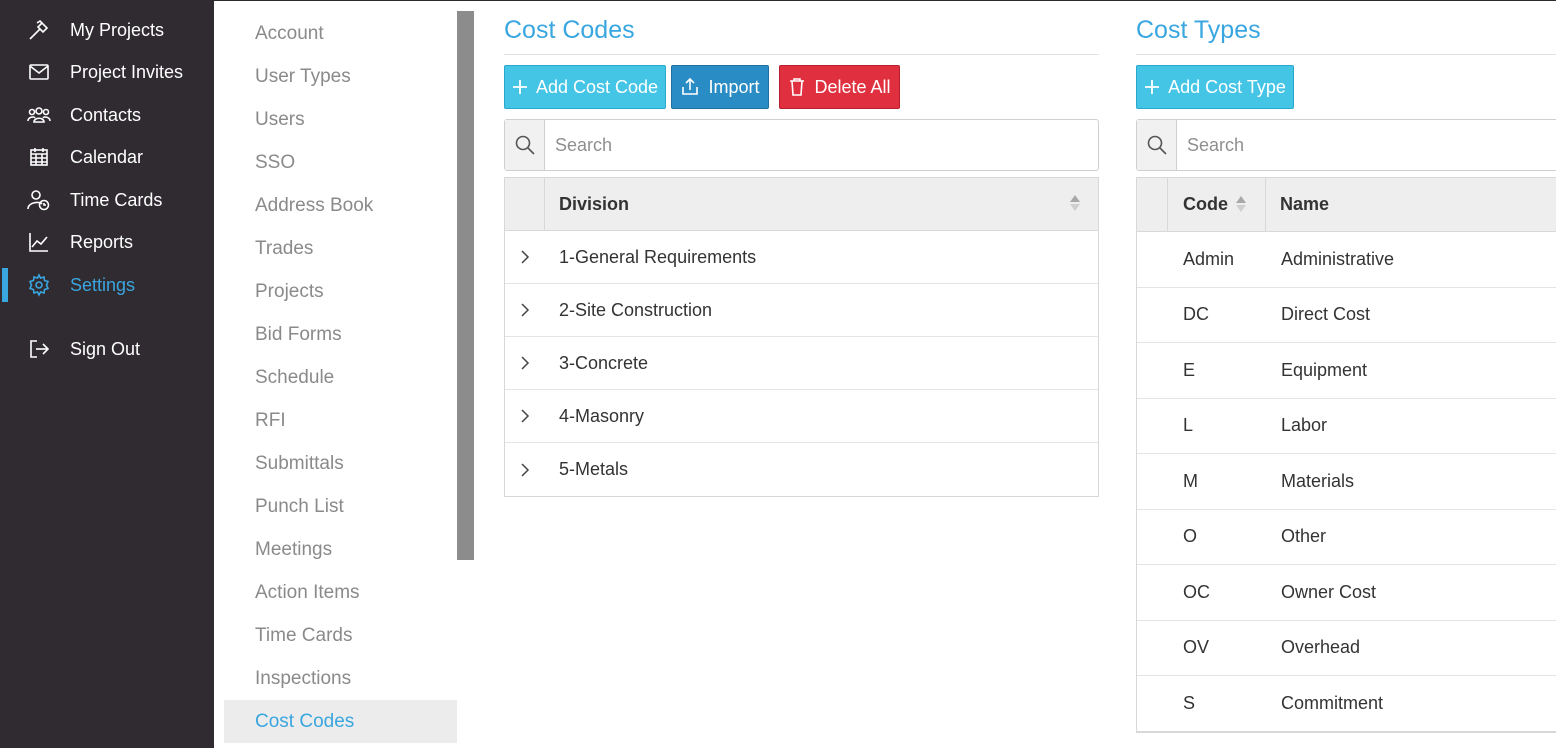 This screenshot has width=1556, height=748. Describe the element at coordinates (340, 592) in the screenshot. I see `settings-item-action-items: Action Items` at that location.